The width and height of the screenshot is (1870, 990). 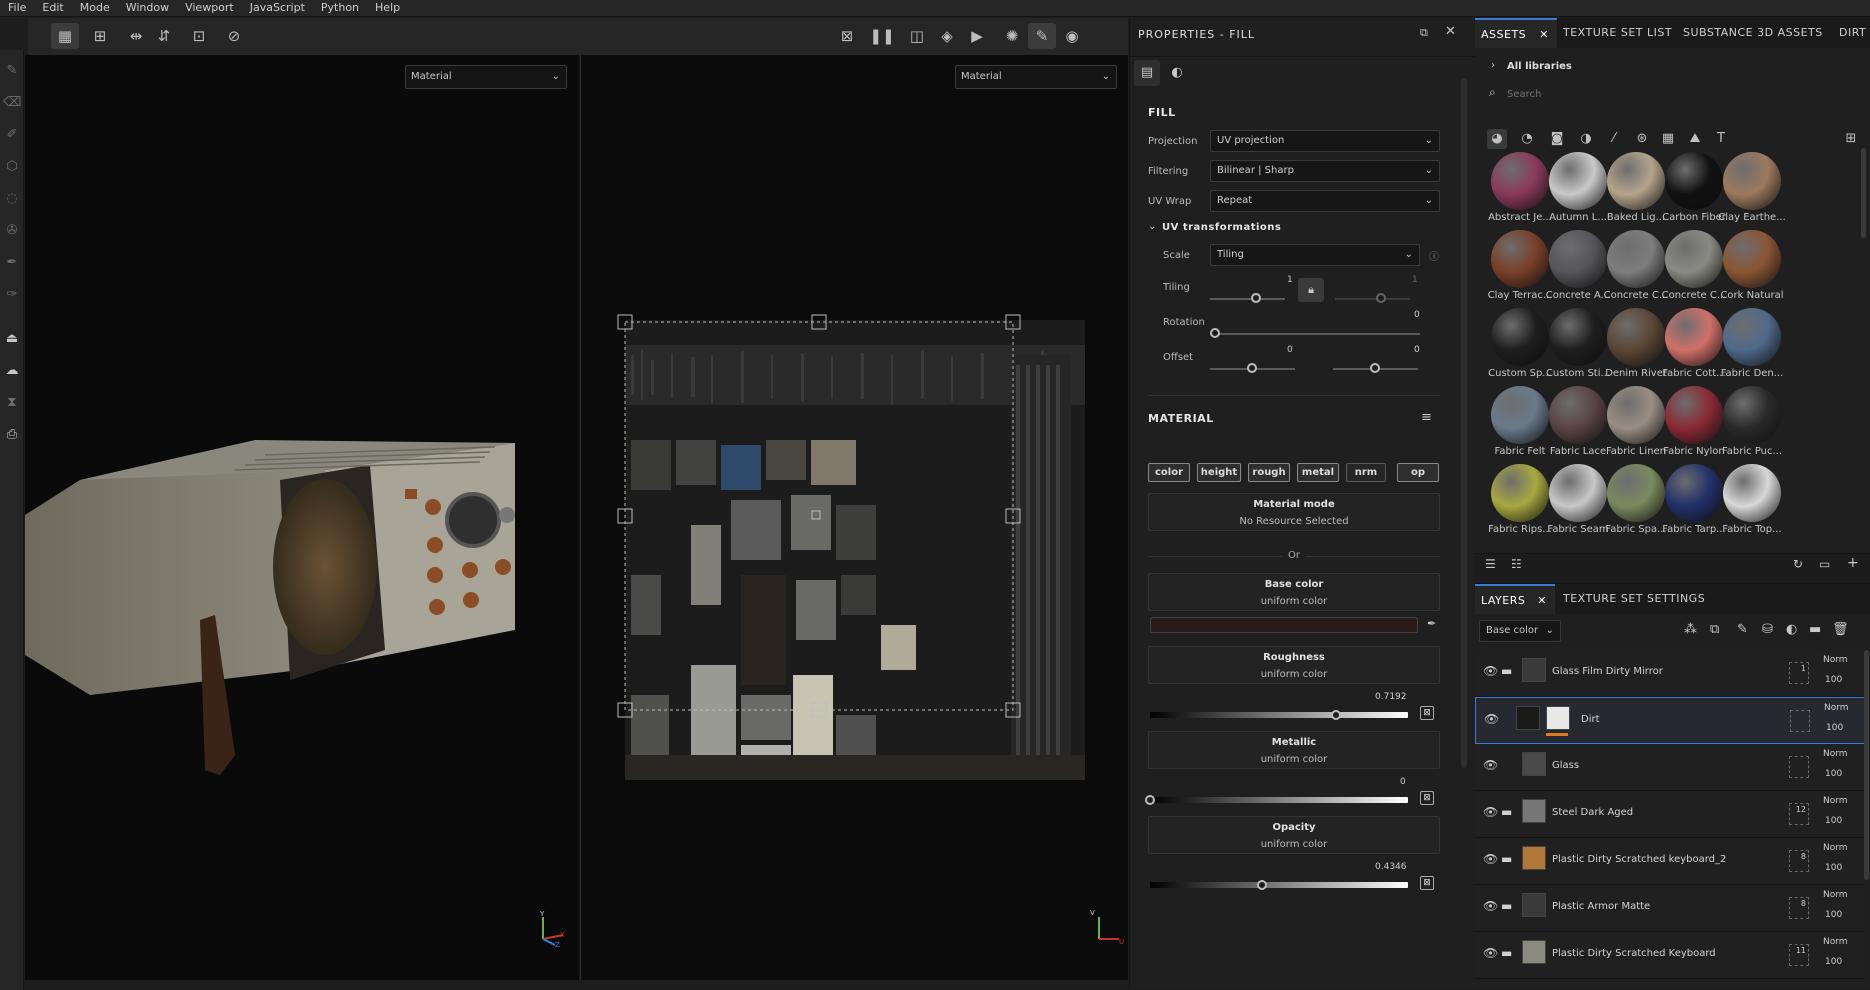 I want to click on text-filter-icon: T, so click(x=1721, y=139).